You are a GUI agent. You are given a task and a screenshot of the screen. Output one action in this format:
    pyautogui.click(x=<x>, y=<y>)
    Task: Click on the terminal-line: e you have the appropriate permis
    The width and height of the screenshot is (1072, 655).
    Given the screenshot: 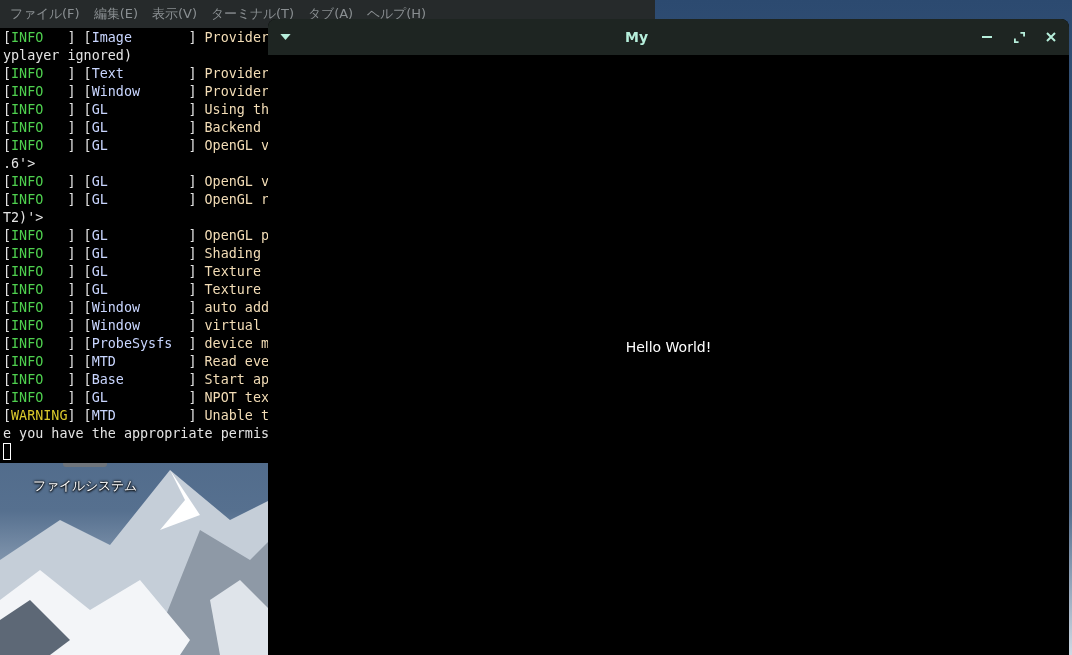 What is the action you would take?
    pyautogui.click(x=136, y=434)
    